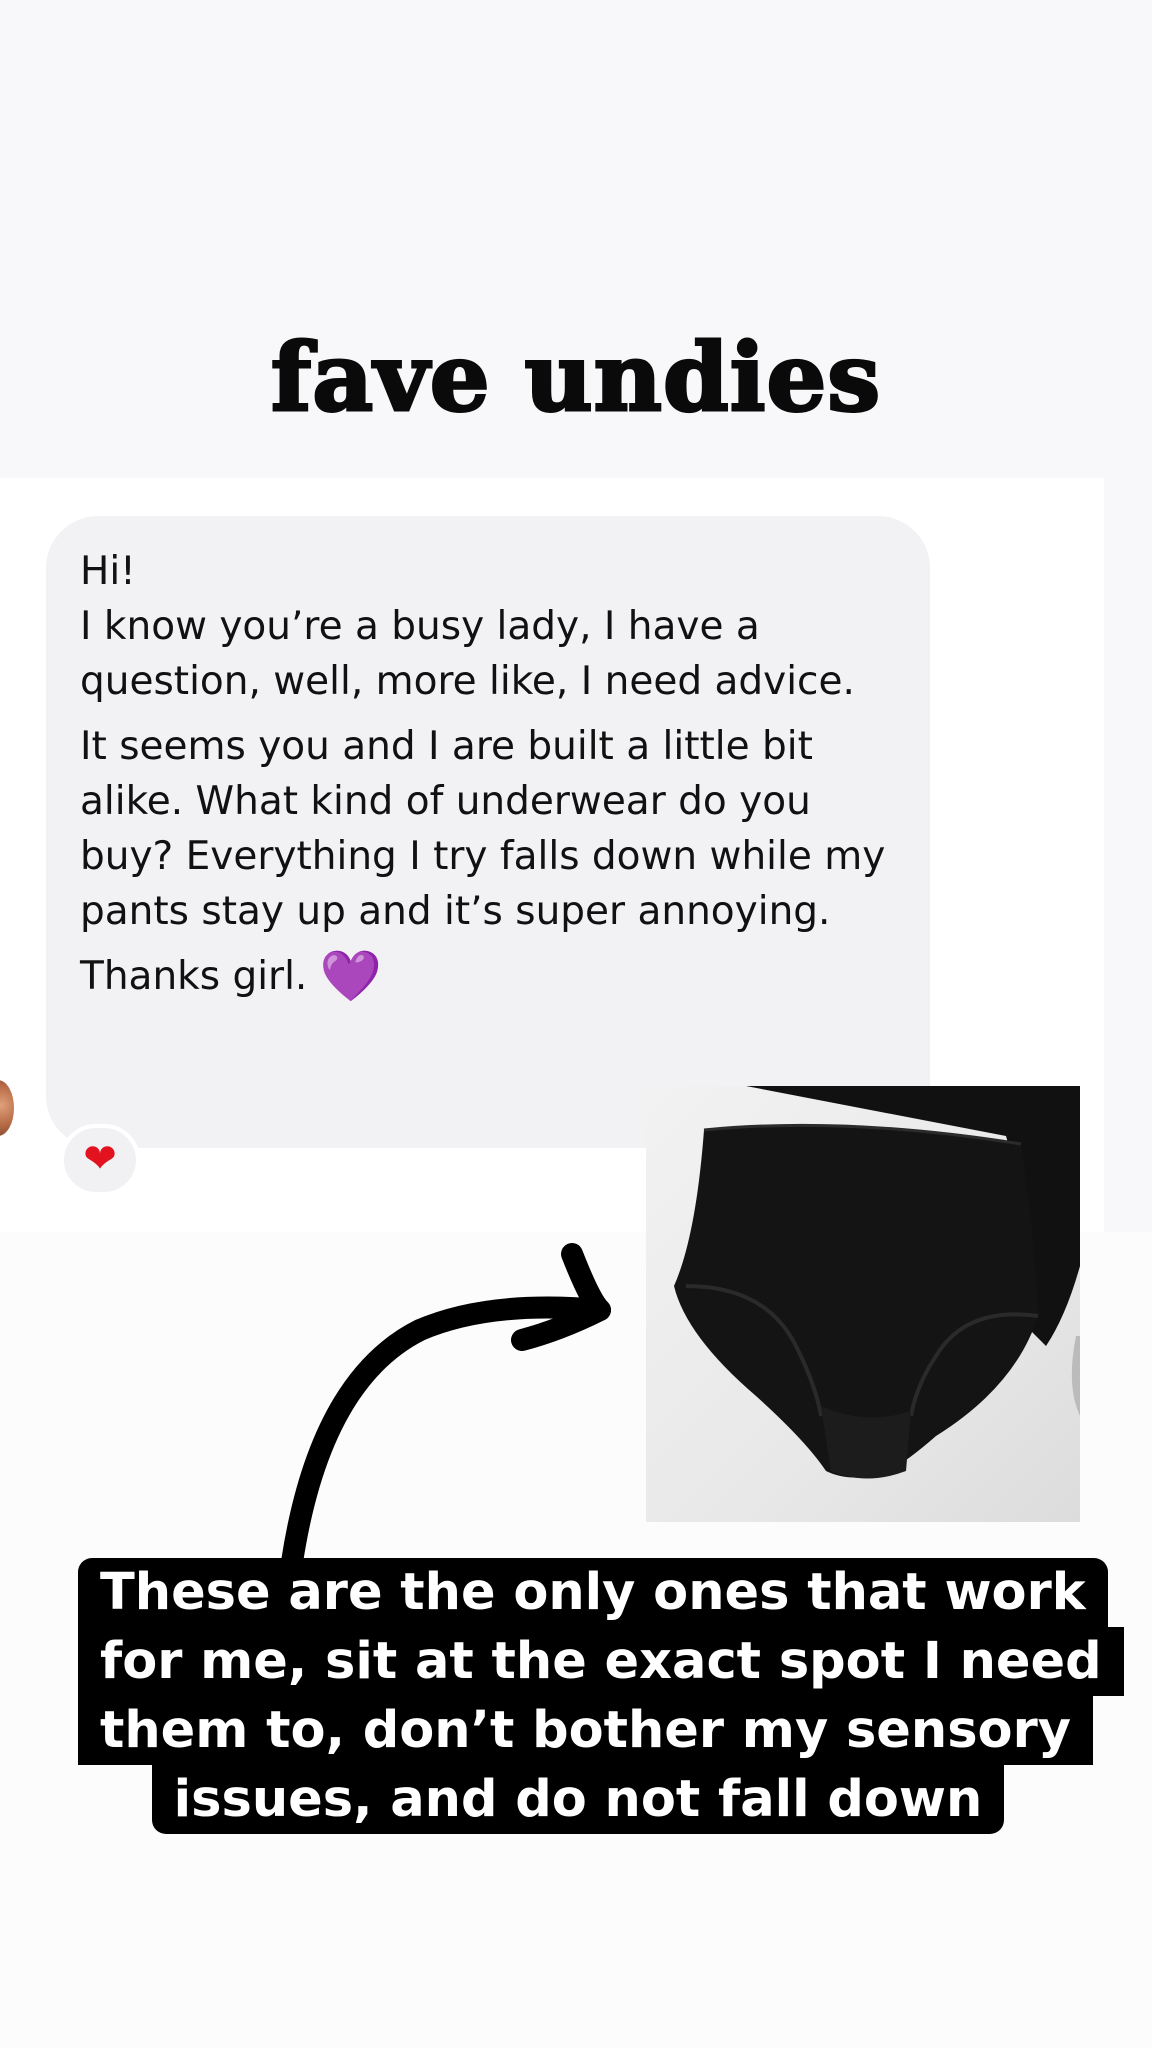 This screenshot has width=1152, height=2048. Describe the element at coordinates (877, 1282) in the screenshot. I see `black-briefs-image` at that location.